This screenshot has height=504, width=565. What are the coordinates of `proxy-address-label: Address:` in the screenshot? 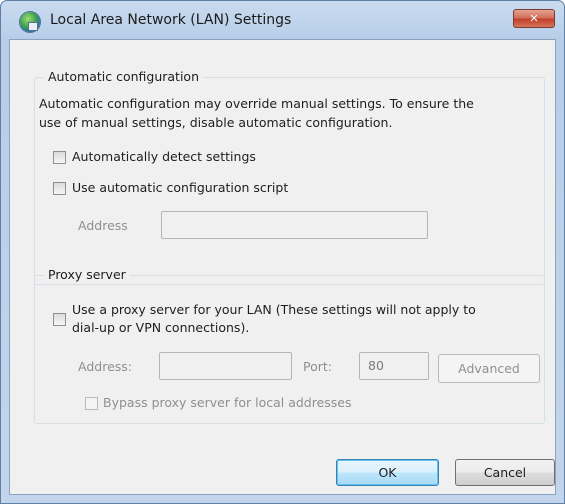 It's located at (105, 366).